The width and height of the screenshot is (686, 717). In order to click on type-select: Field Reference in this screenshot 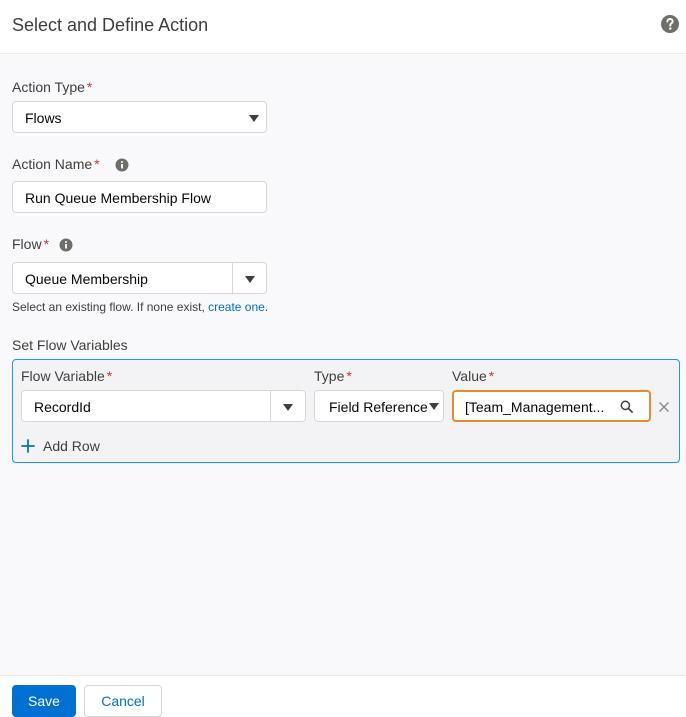, I will do `click(379, 406)`.